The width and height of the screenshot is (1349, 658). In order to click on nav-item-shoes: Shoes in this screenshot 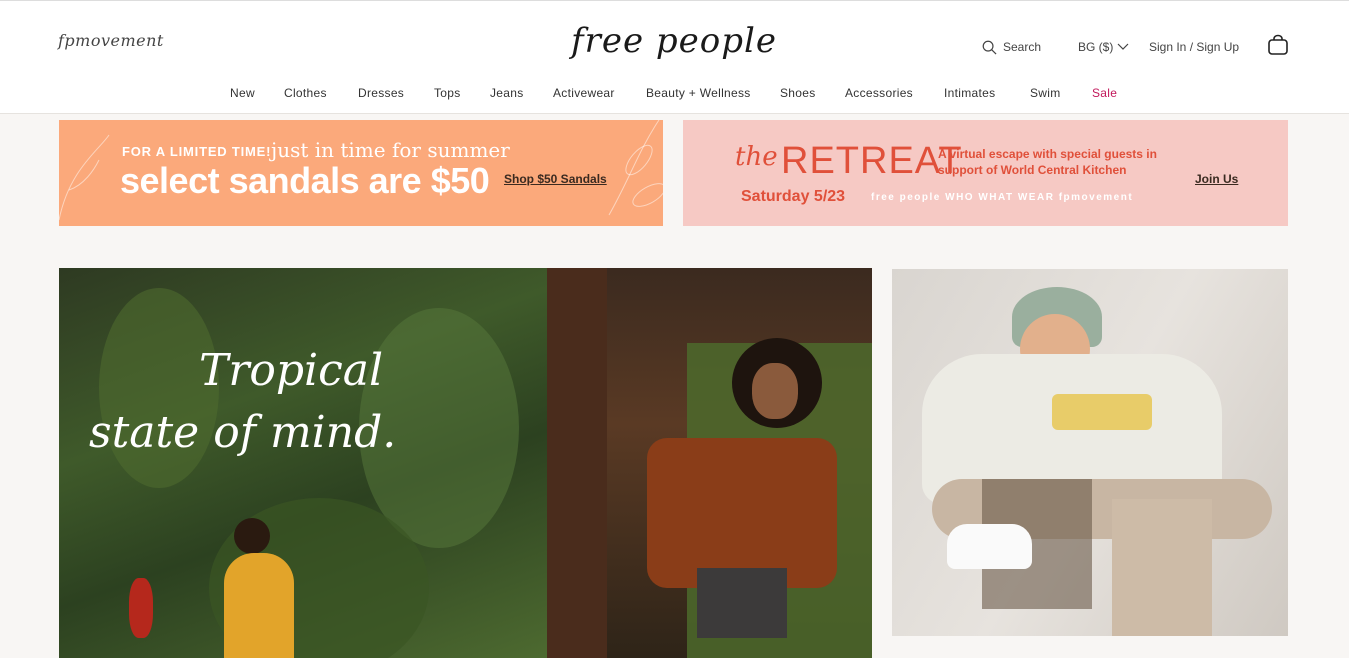, I will do `click(798, 93)`.